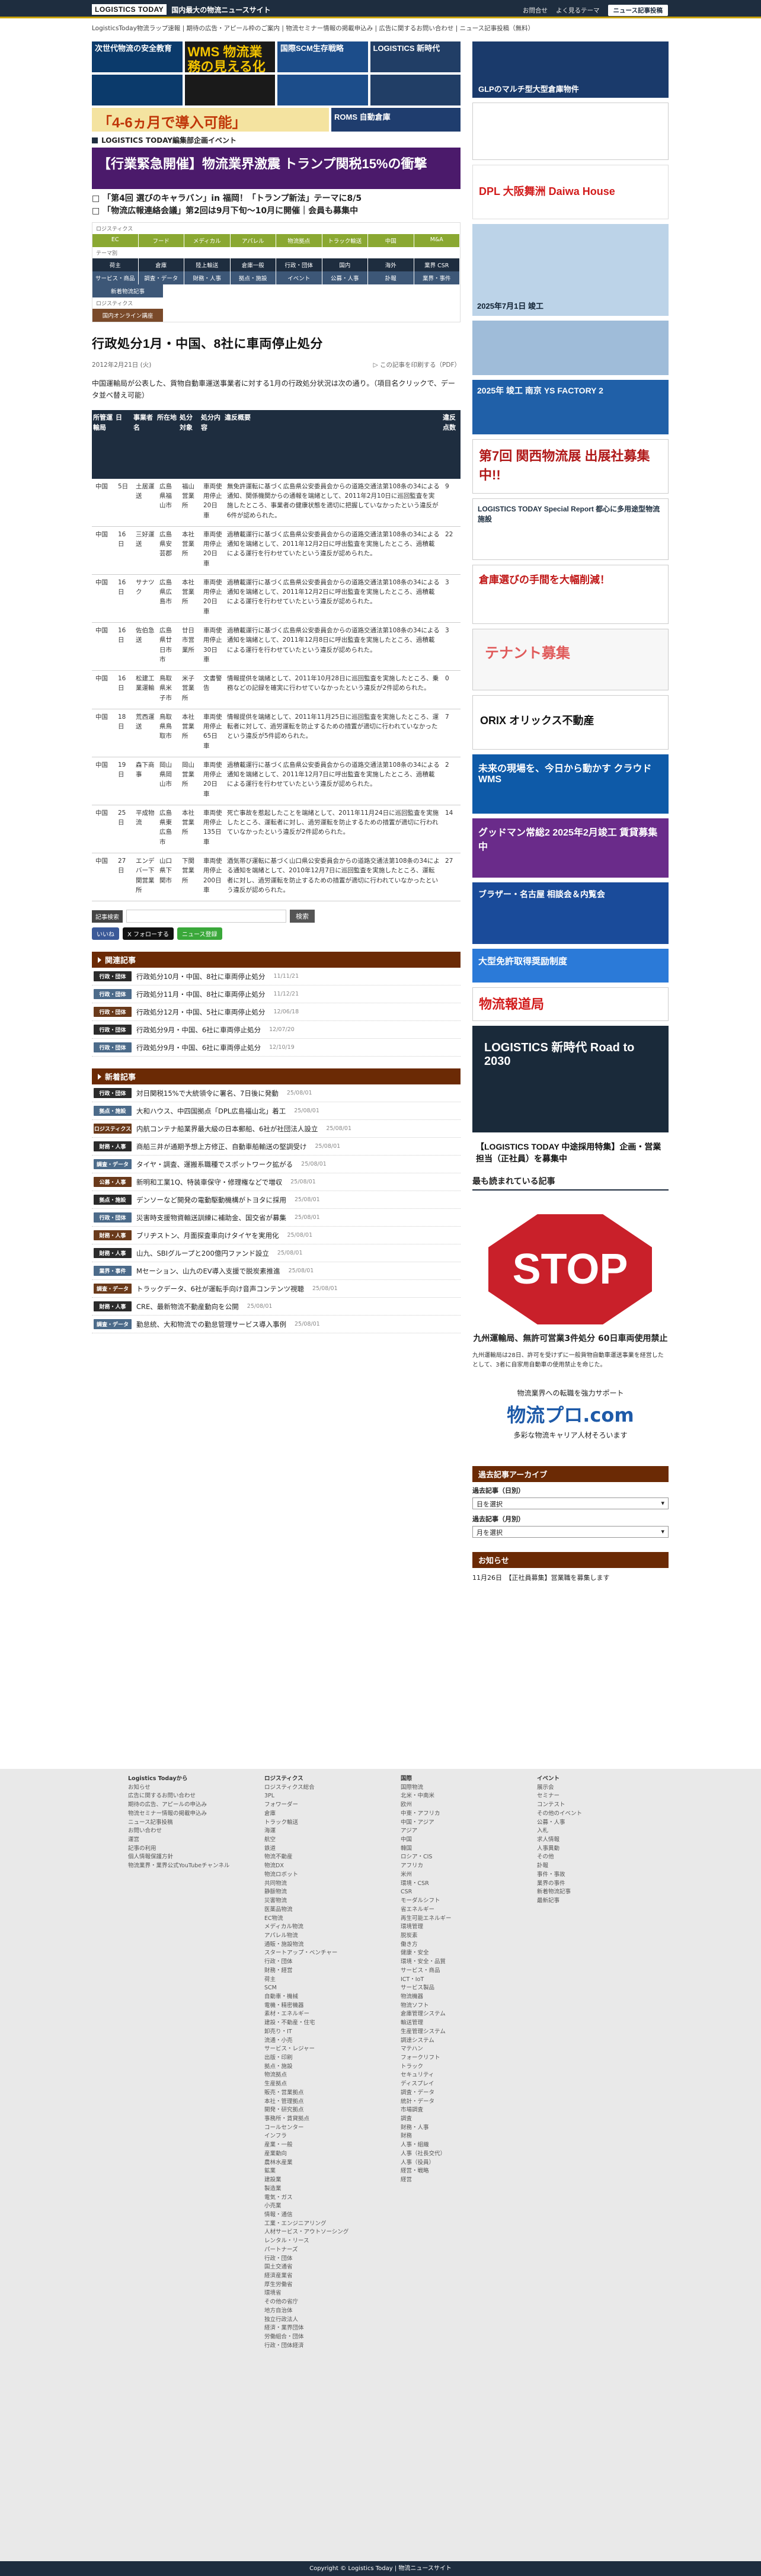 This screenshot has height=2576, width=761. What do you see at coordinates (453, 2023) in the screenshot?
I see `footer-link: 輸送管理` at bounding box center [453, 2023].